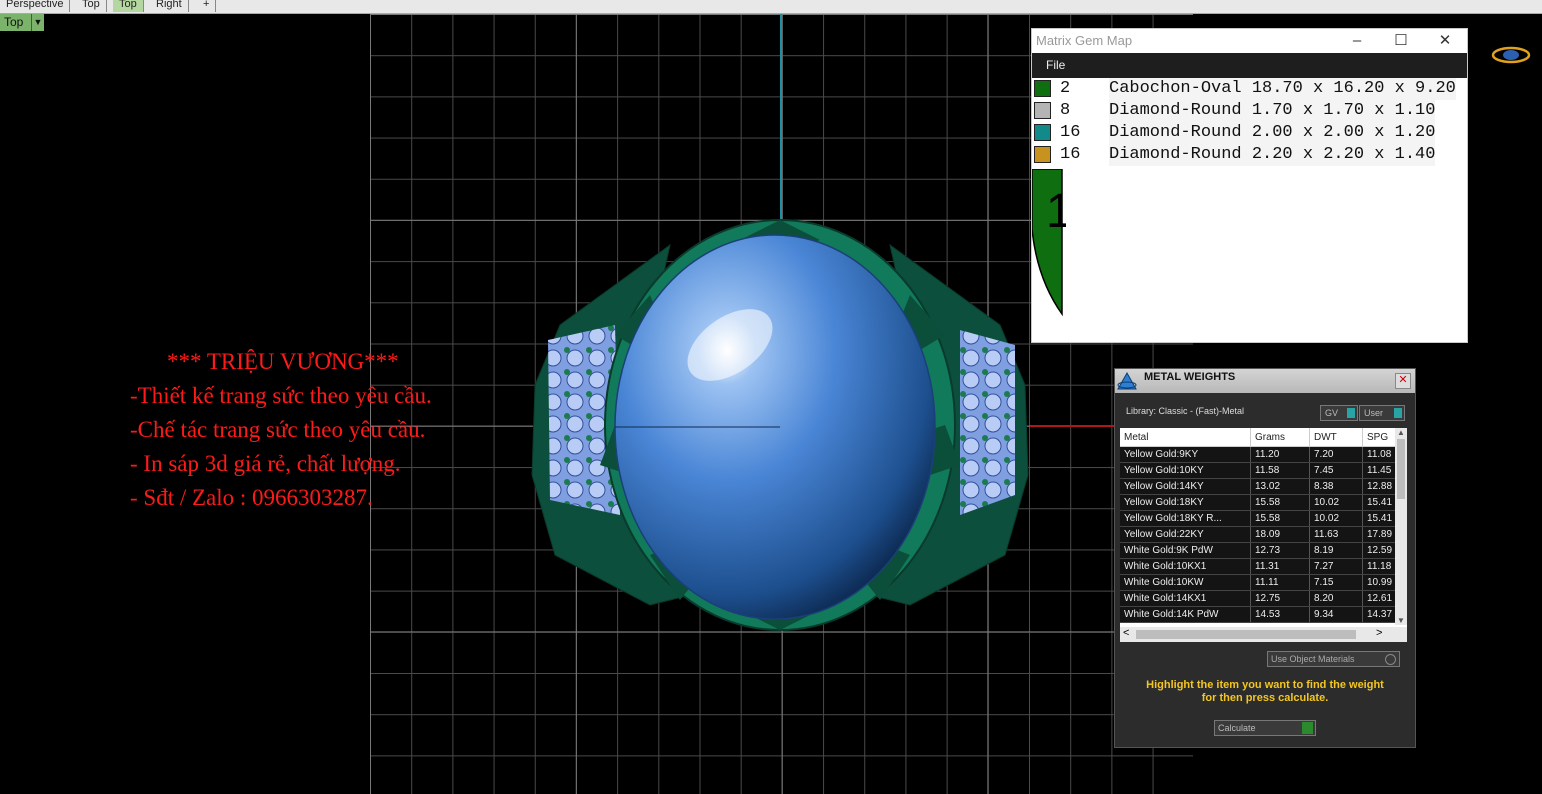 This screenshot has width=1542, height=794. I want to click on gem-row: 16 Diamond-Round 2.00 x 2.00 x 1.20, so click(1249, 133).